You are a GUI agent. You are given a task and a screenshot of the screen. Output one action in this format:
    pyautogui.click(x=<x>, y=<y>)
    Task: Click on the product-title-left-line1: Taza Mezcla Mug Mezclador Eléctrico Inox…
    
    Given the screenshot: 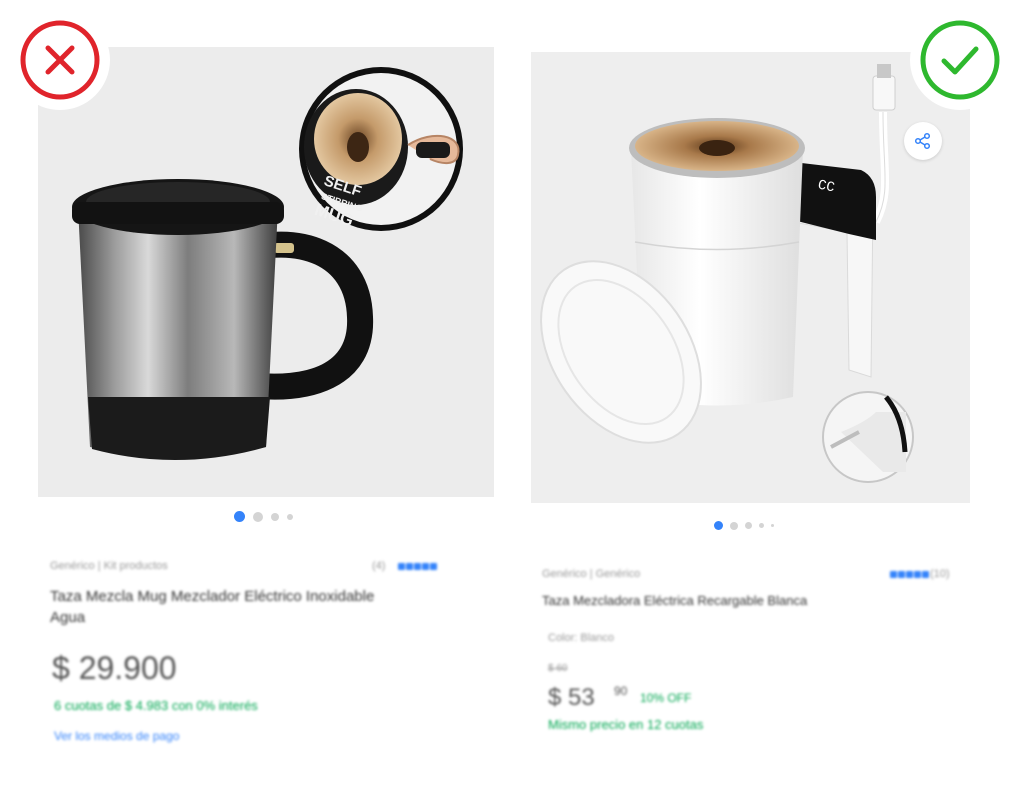 What is the action you would take?
    pyautogui.click(x=212, y=596)
    